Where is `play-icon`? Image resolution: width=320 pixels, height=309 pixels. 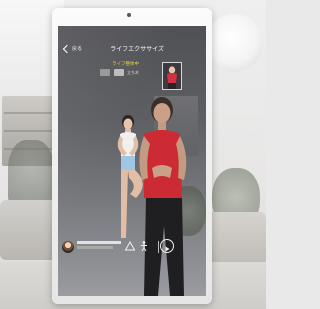
play-icon is located at coordinates (167, 249).